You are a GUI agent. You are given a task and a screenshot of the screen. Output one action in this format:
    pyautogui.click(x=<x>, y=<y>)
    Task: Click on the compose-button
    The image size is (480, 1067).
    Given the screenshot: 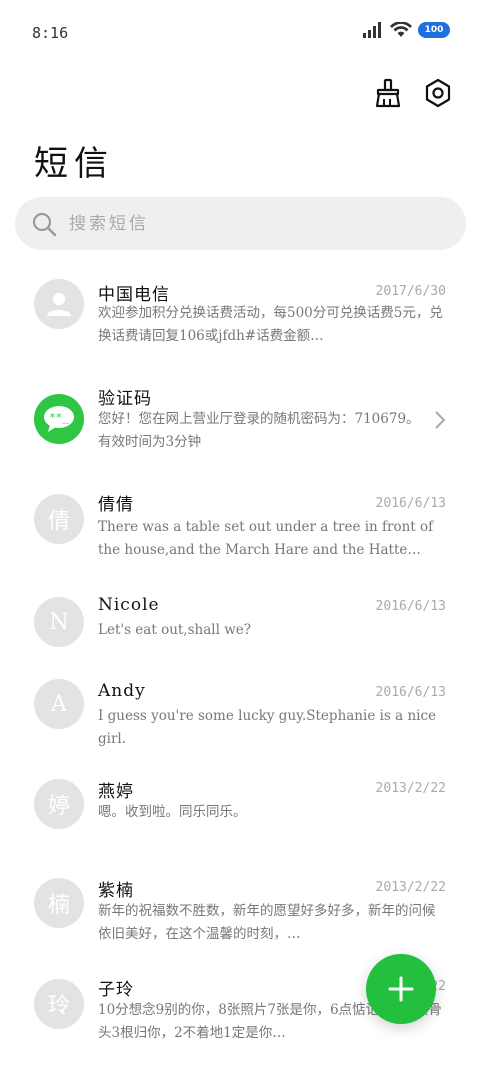 What is the action you would take?
    pyautogui.click(x=401, y=989)
    